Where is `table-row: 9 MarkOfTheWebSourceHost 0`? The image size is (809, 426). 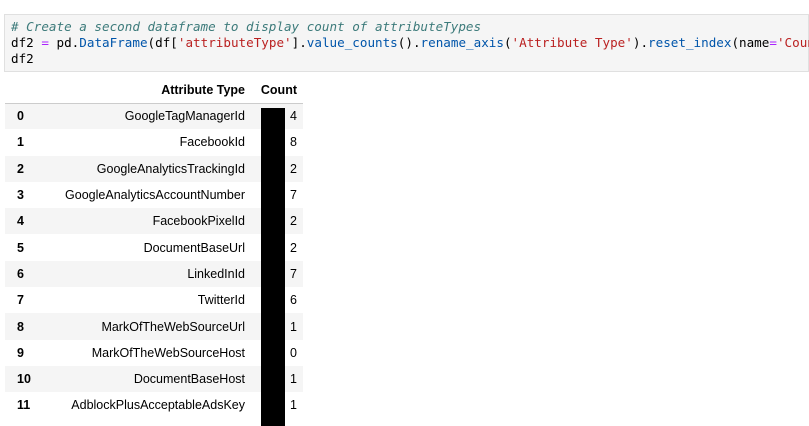 table-row: 9 MarkOfTheWebSourceHost 0 is located at coordinates (154, 353).